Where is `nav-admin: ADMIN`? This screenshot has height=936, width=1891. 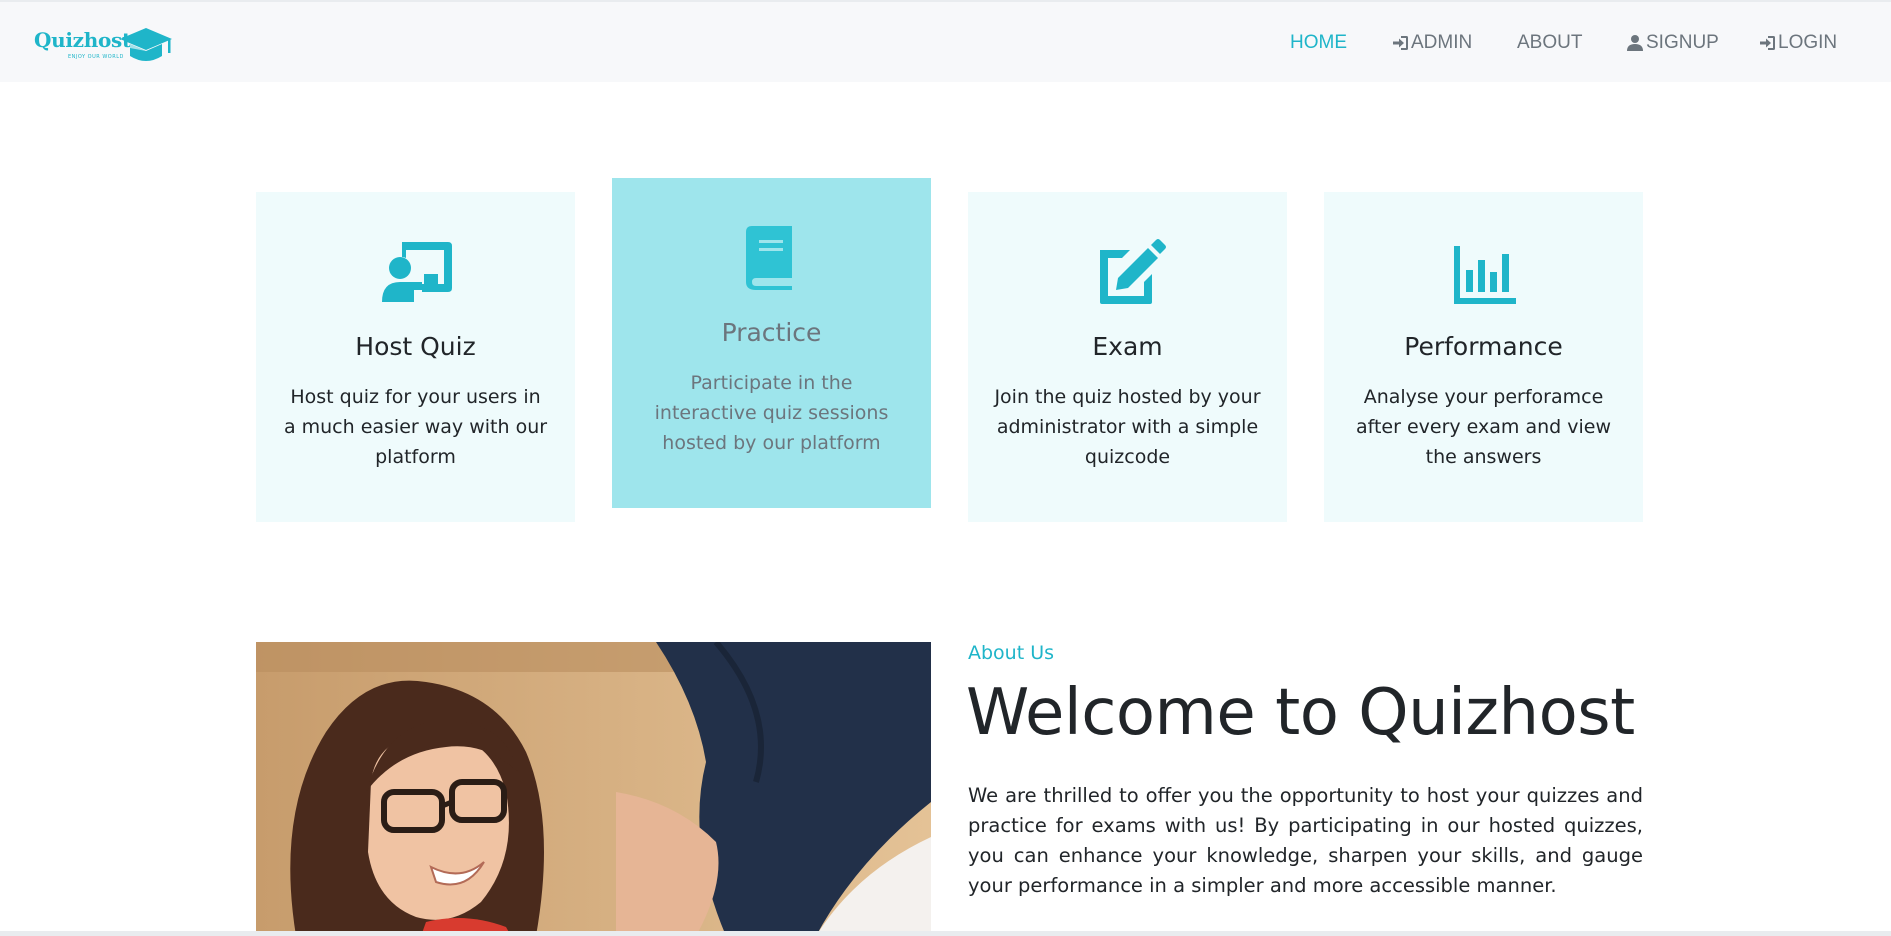 nav-admin: ADMIN is located at coordinates (1431, 43).